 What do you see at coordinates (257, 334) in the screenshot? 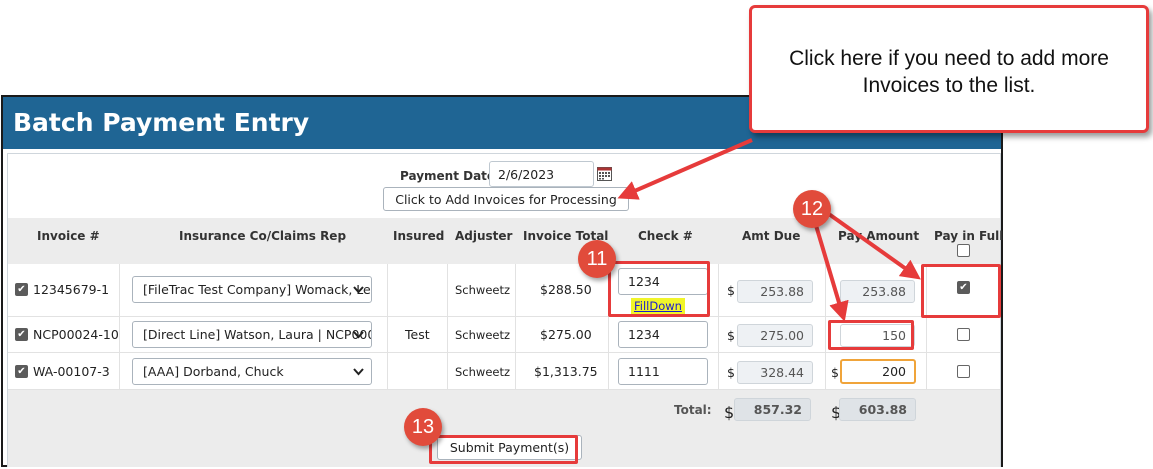
I see `insurance-select-value: [Direct Line] Watson, Laura | NCP00024` at bounding box center [257, 334].